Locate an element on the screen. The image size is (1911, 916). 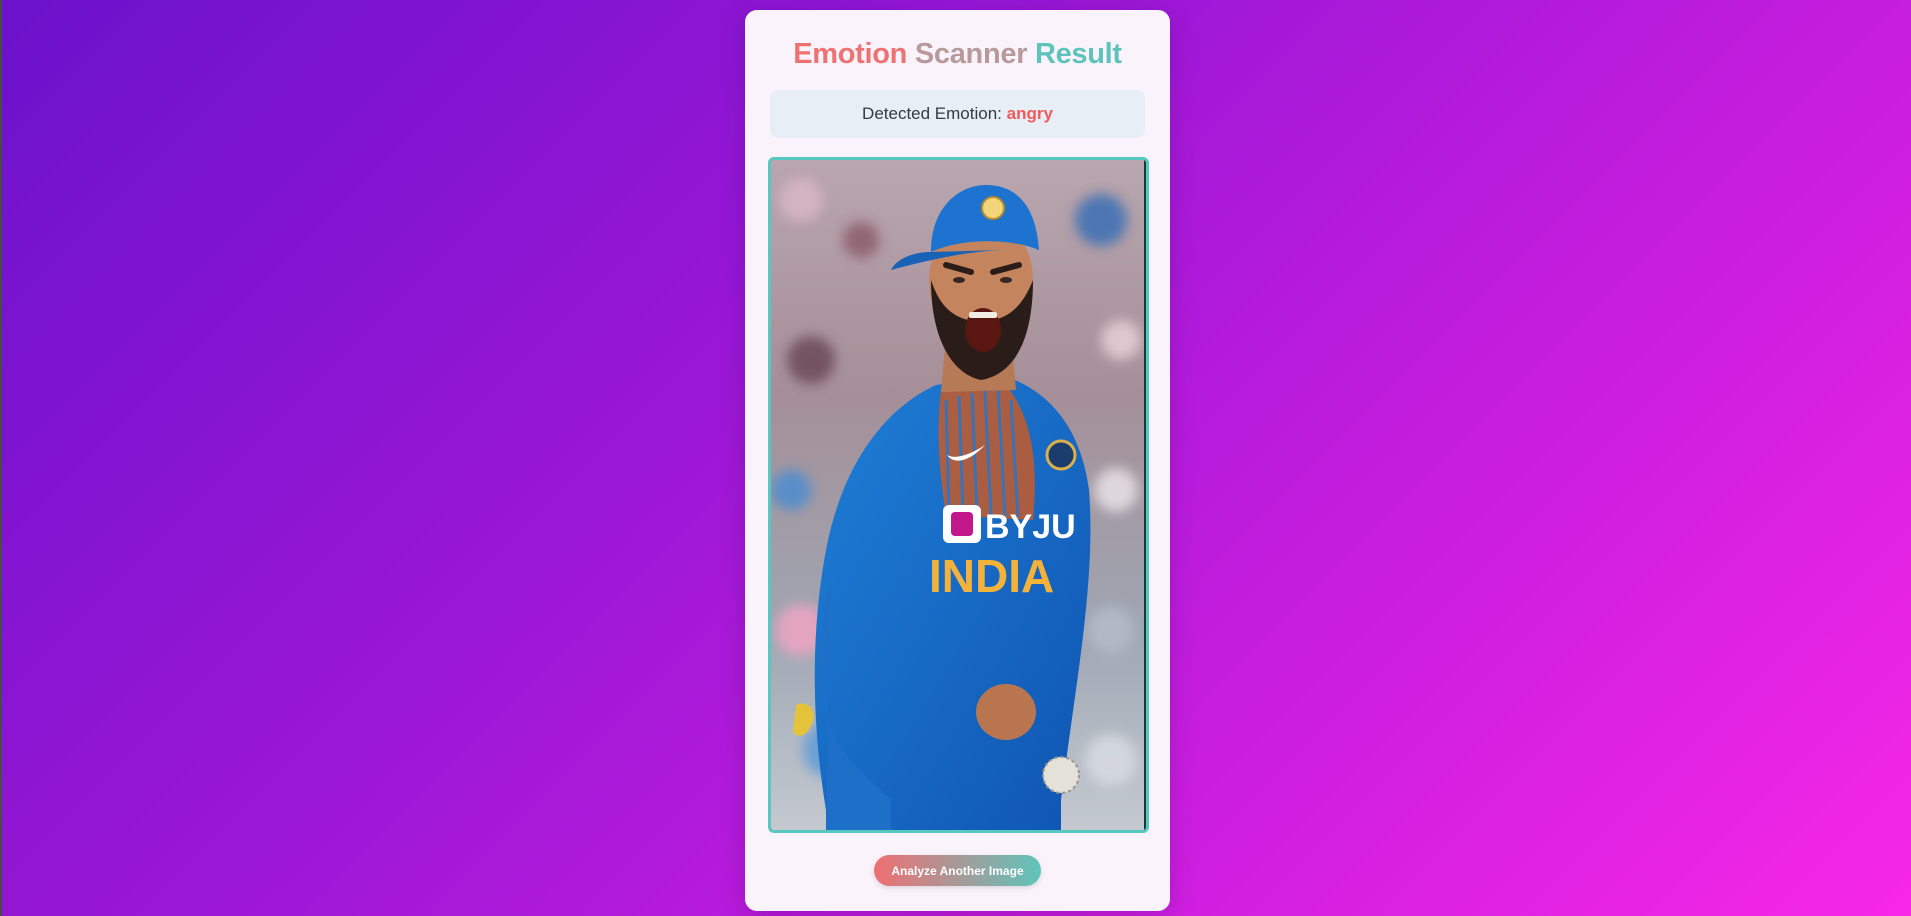
page-title: Emotion Scanner Result is located at coordinates (957, 54).